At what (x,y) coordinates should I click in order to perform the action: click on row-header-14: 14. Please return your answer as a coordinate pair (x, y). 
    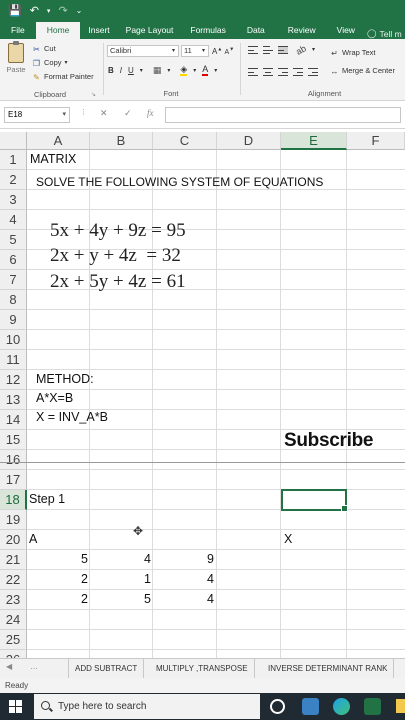
    Looking at the image, I should click on (13, 420).